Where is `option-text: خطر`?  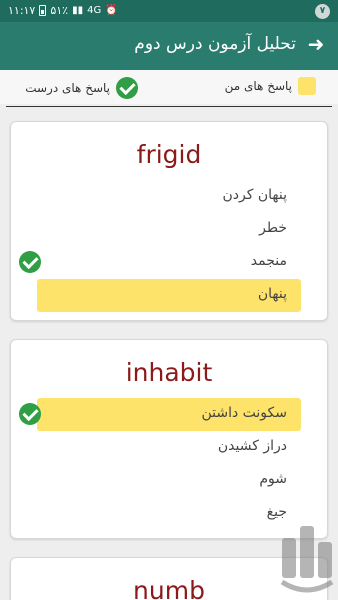
option-text: خطر is located at coordinates (273, 228).